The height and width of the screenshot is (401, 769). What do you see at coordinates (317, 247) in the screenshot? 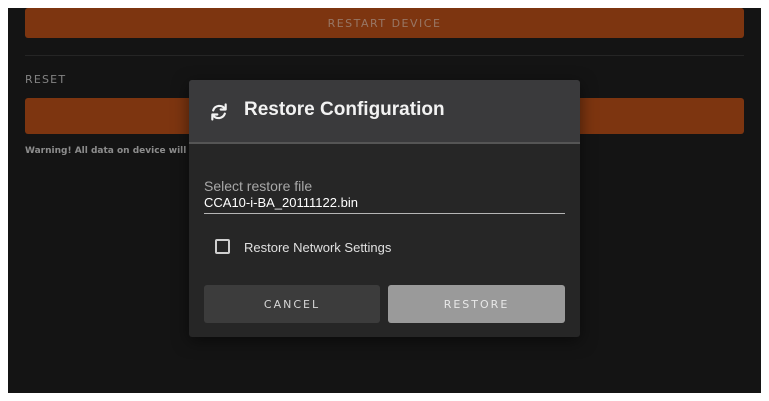
I see `restore-network-settings-label: Restore Network Settings` at bounding box center [317, 247].